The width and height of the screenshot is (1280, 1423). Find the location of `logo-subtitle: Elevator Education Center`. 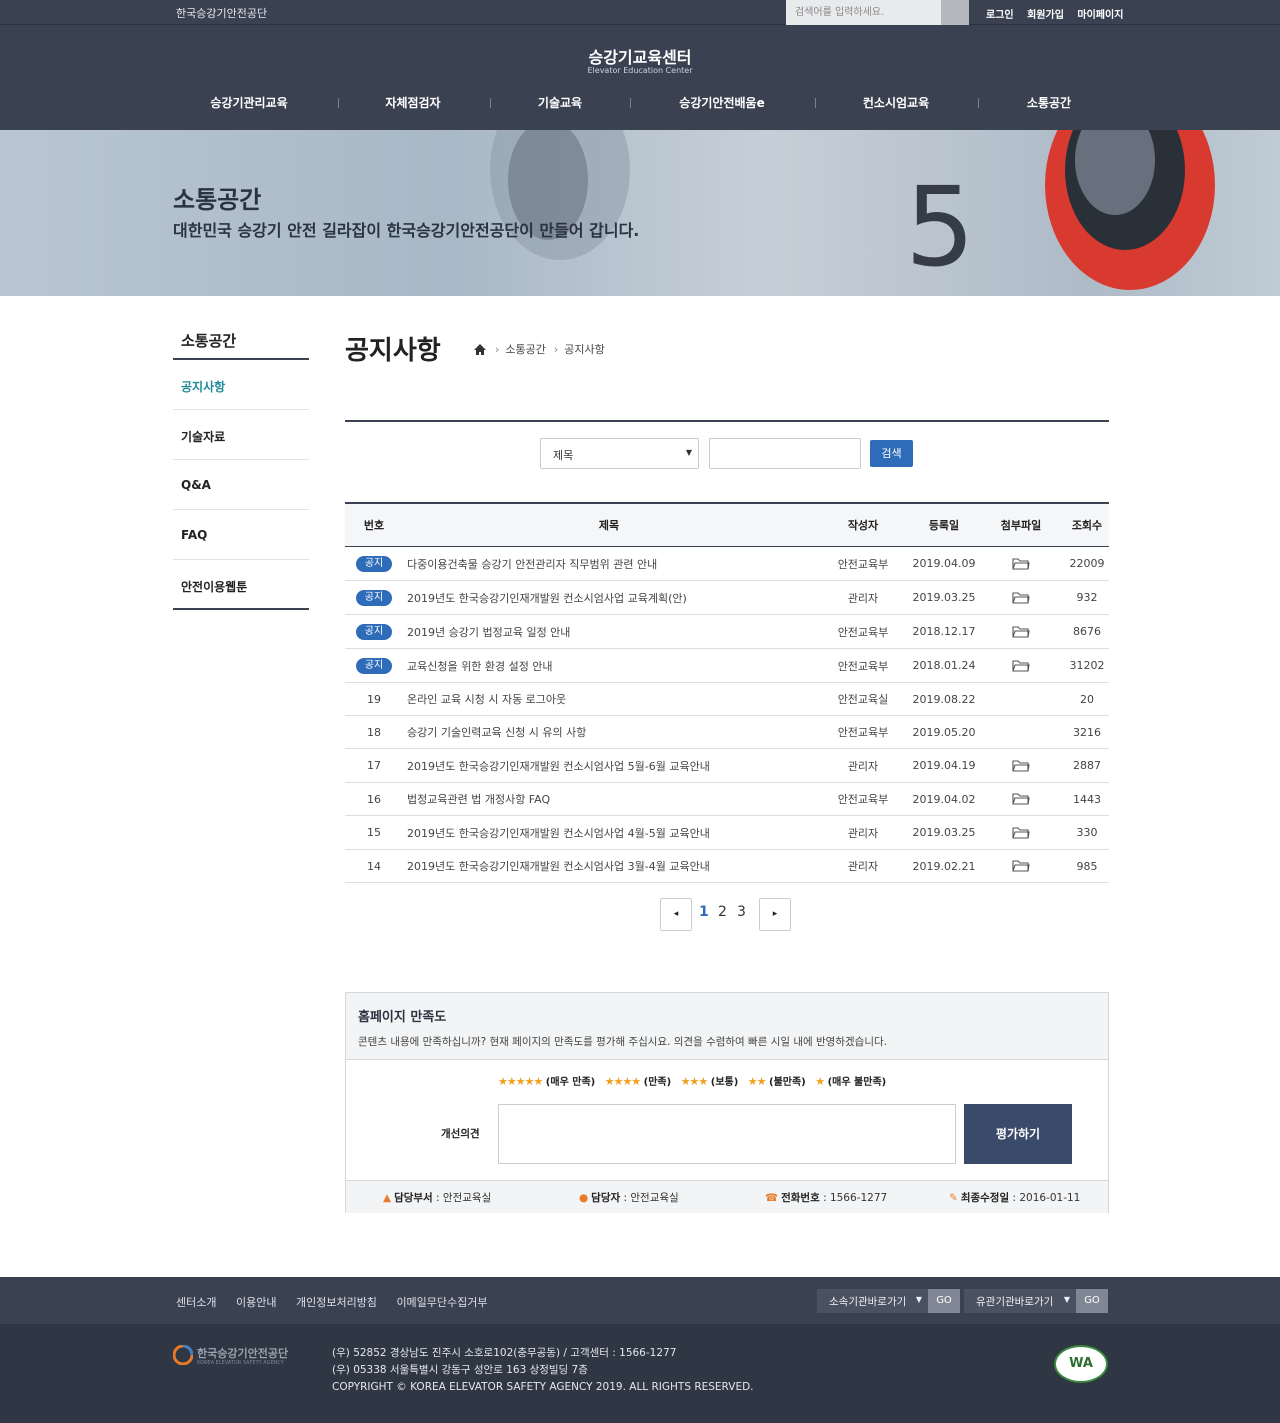

logo-subtitle: Elevator Education Center is located at coordinates (640, 70).